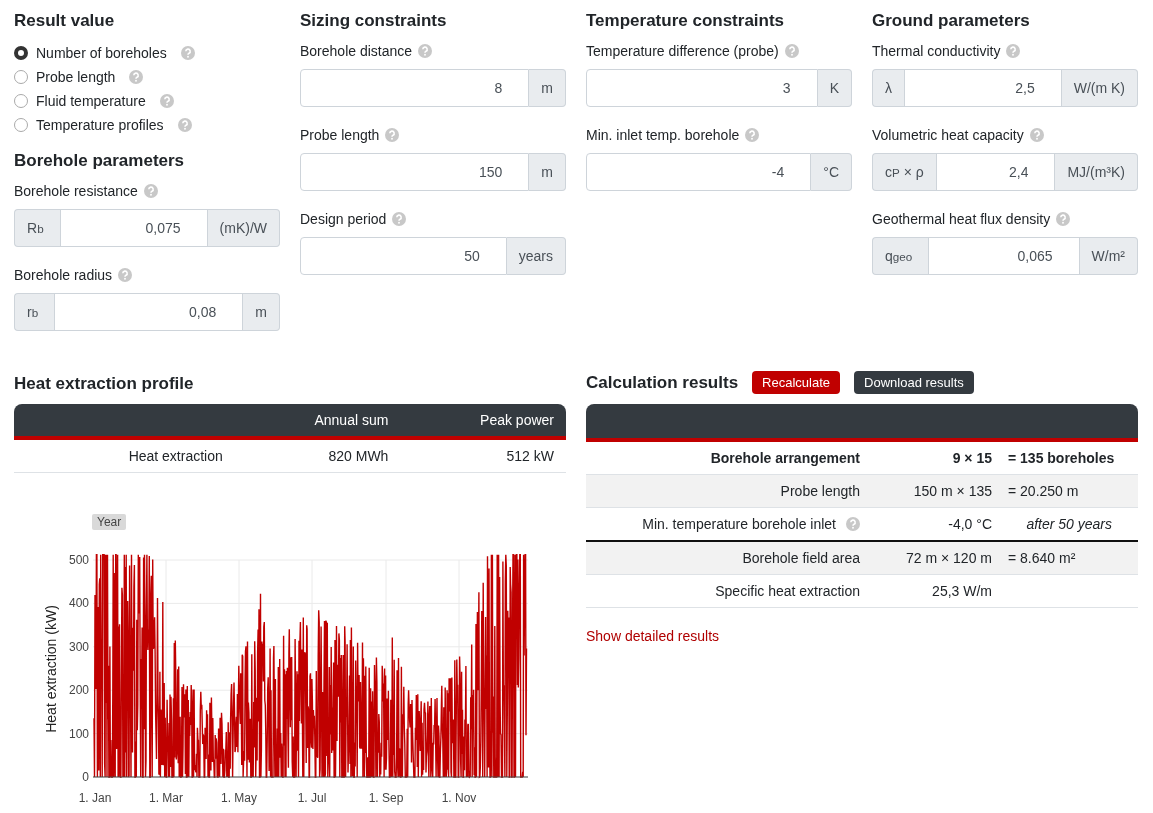 The height and width of the screenshot is (813, 1153). What do you see at coordinates (1108, 256) in the screenshot?
I see `unit-addon: W/m²` at bounding box center [1108, 256].